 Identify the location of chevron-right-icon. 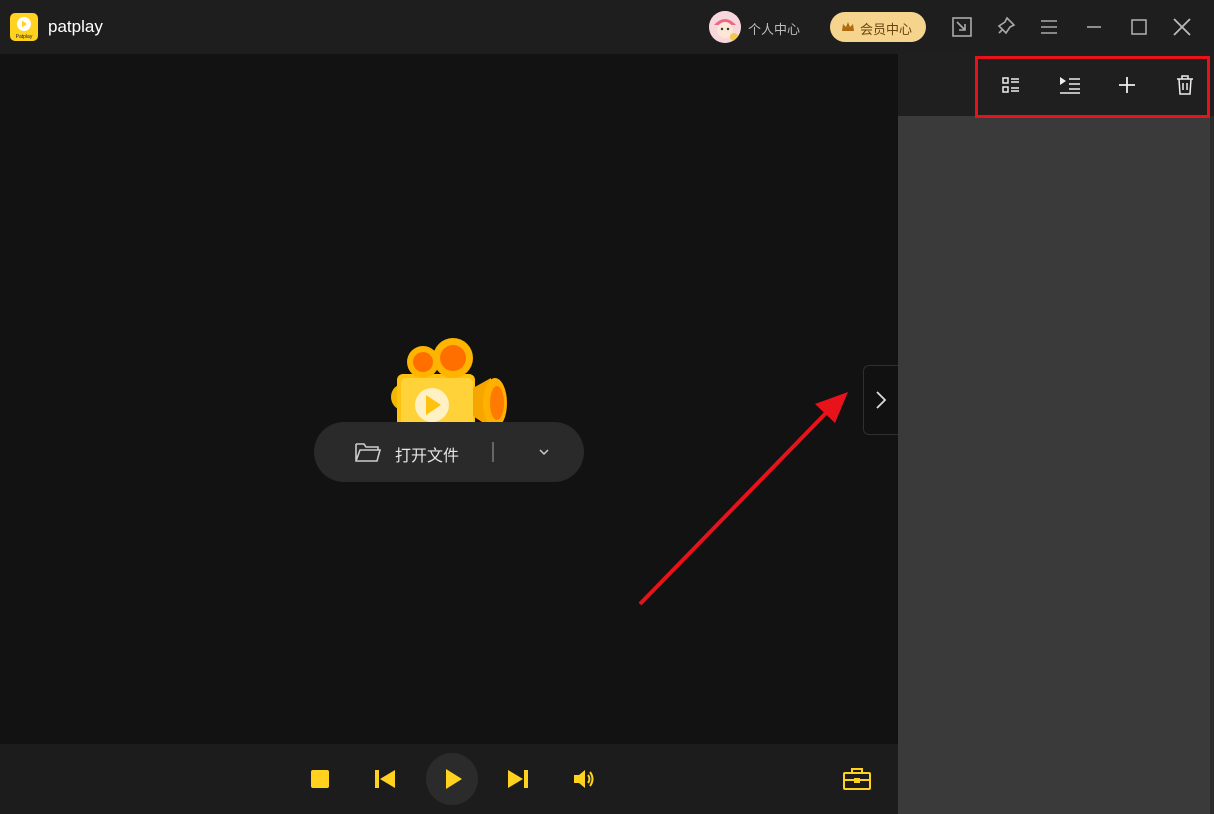
(881, 400).